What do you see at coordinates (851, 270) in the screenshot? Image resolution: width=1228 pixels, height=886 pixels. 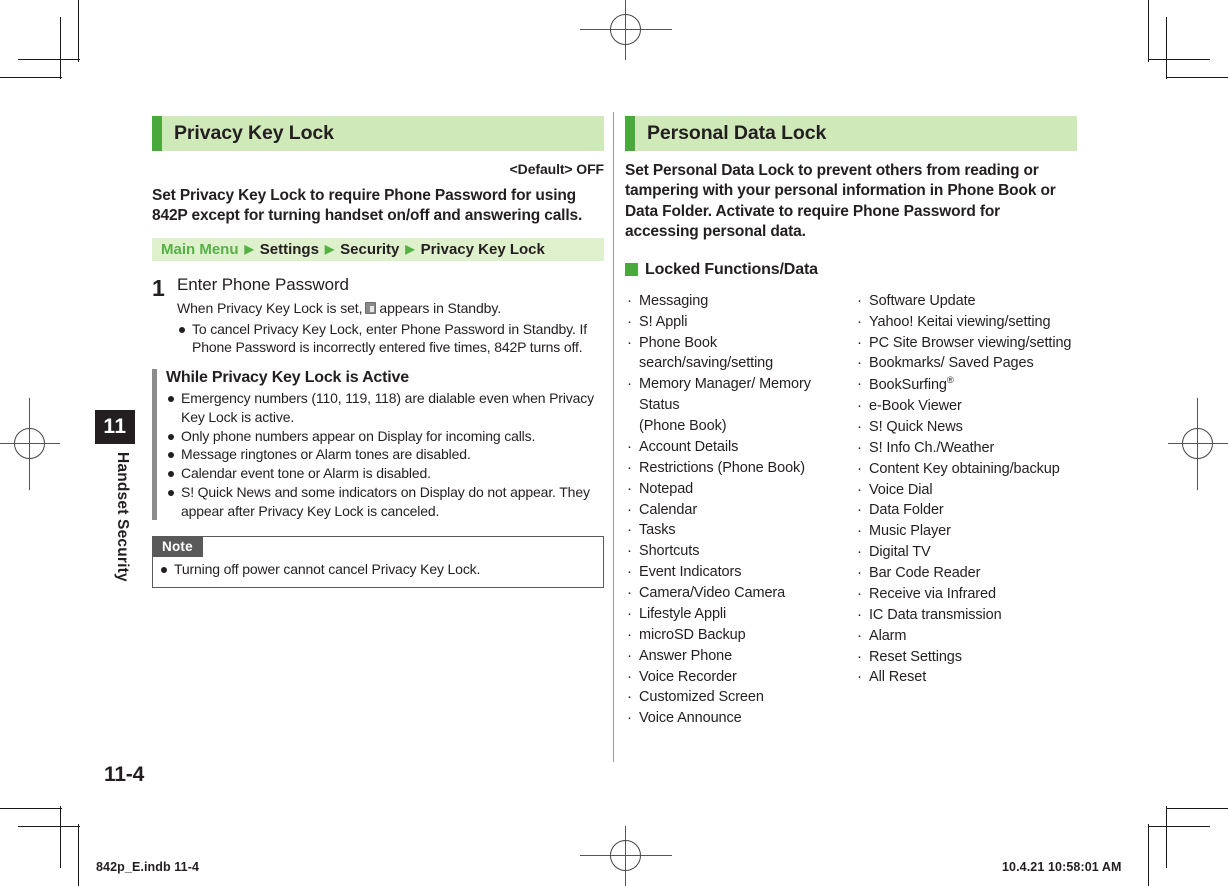 I see `locked-functions-subhead: Locked Functions/Data` at bounding box center [851, 270].